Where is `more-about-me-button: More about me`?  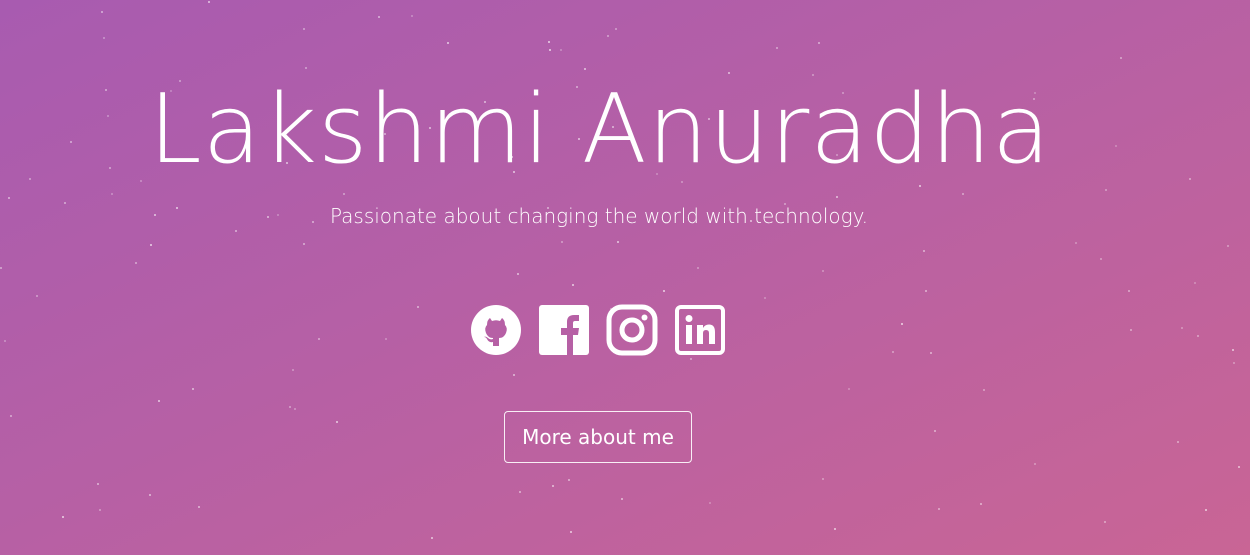
more-about-me-button: More about me is located at coordinates (598, 437).